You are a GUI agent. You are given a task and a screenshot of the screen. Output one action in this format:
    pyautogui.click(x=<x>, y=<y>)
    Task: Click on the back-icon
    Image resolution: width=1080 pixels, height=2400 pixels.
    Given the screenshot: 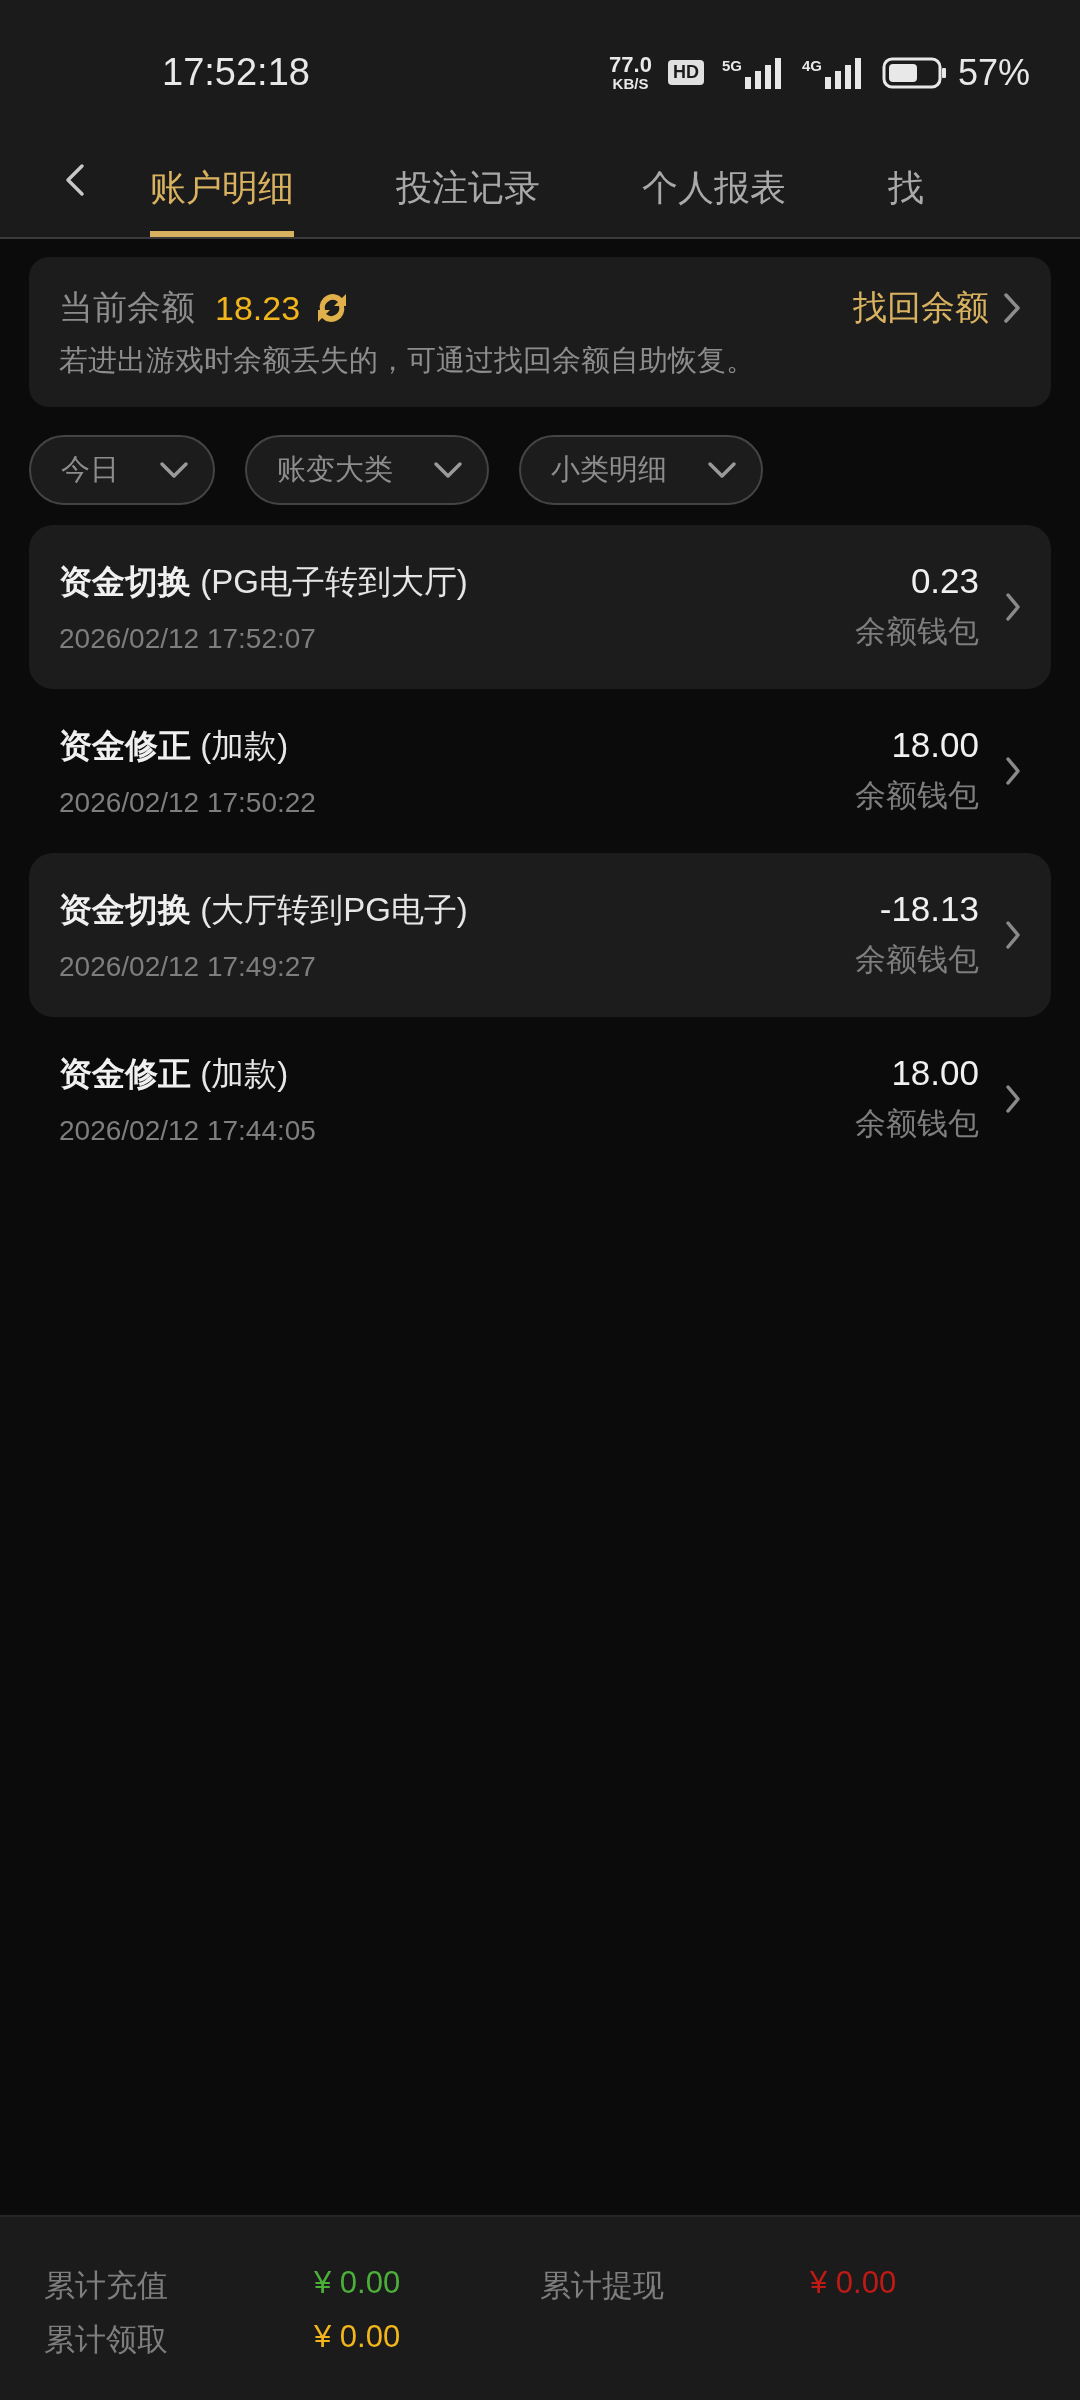 What is the action you would take?
    pyautogui.click(x=75, y=179)
    